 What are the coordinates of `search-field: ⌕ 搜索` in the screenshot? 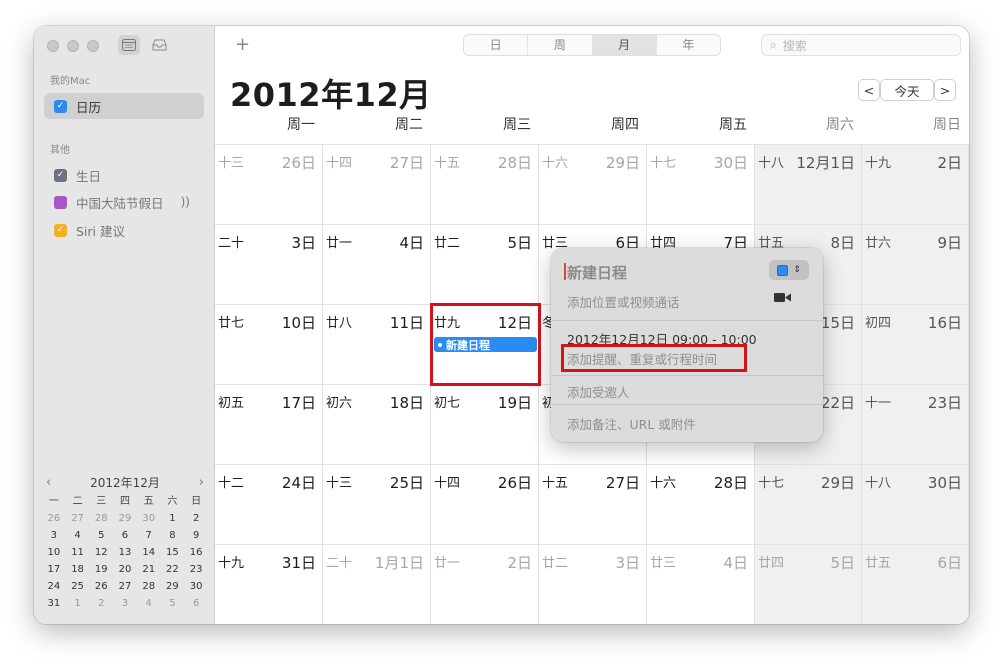 It's located at (861, 45).